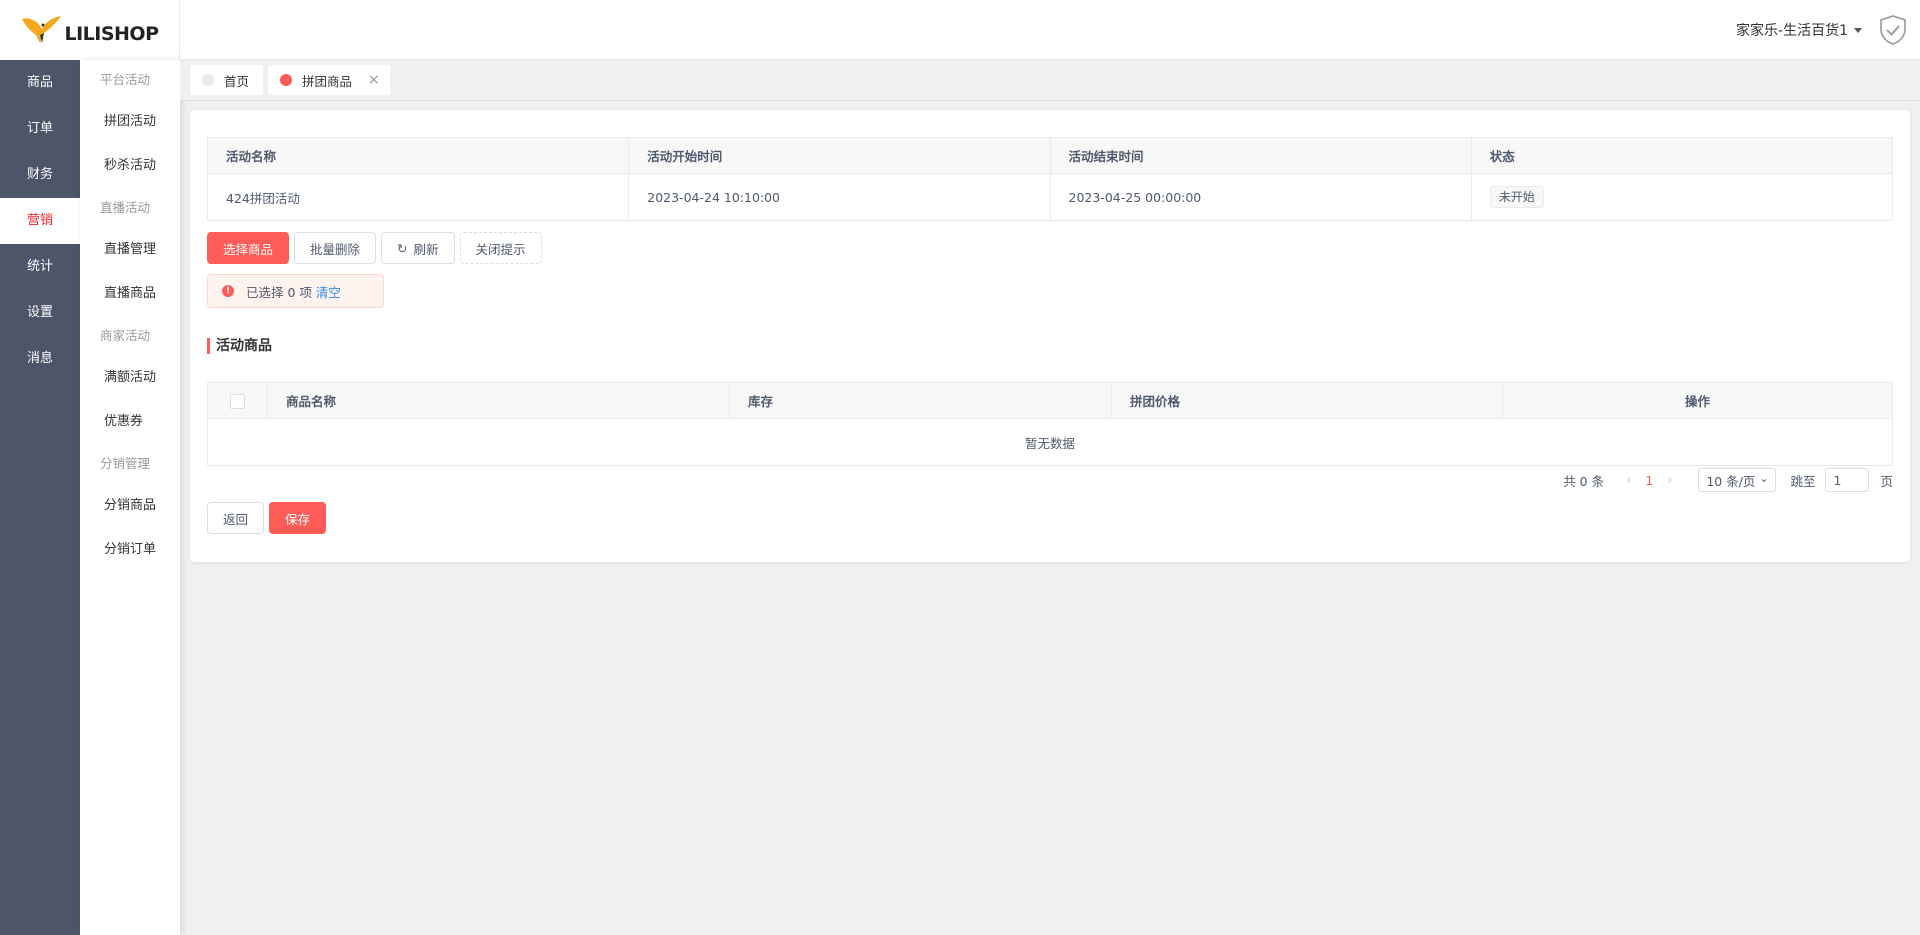 The image size is (1920, 935). What do you see at coordinates (248, 248) in the screenshot?
I see `select-goods-button: 选择商品` at bounding box center [248, 248].